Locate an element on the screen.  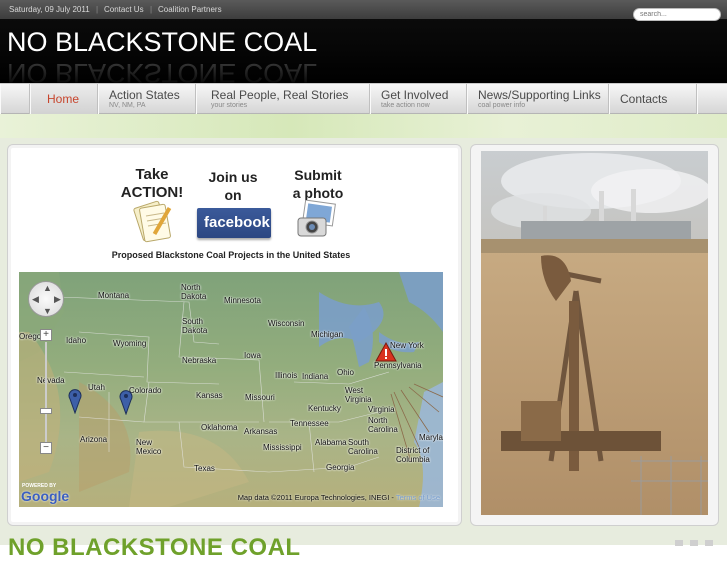
nav-item-sub: coal power info is located at coordinates (502, 105).